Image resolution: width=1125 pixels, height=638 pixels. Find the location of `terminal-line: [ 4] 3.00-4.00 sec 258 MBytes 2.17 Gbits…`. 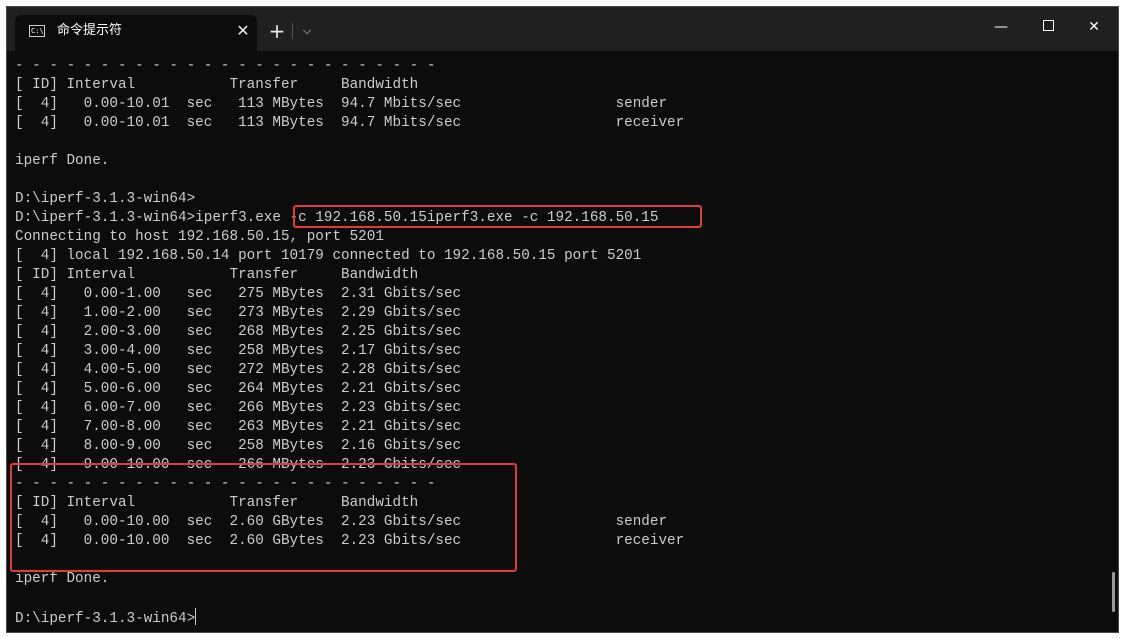

terminal-line: [ 4] 3.00-4.00 sec 258 MBytes 2.17 Gbits… is located at coordinates (238, 351).